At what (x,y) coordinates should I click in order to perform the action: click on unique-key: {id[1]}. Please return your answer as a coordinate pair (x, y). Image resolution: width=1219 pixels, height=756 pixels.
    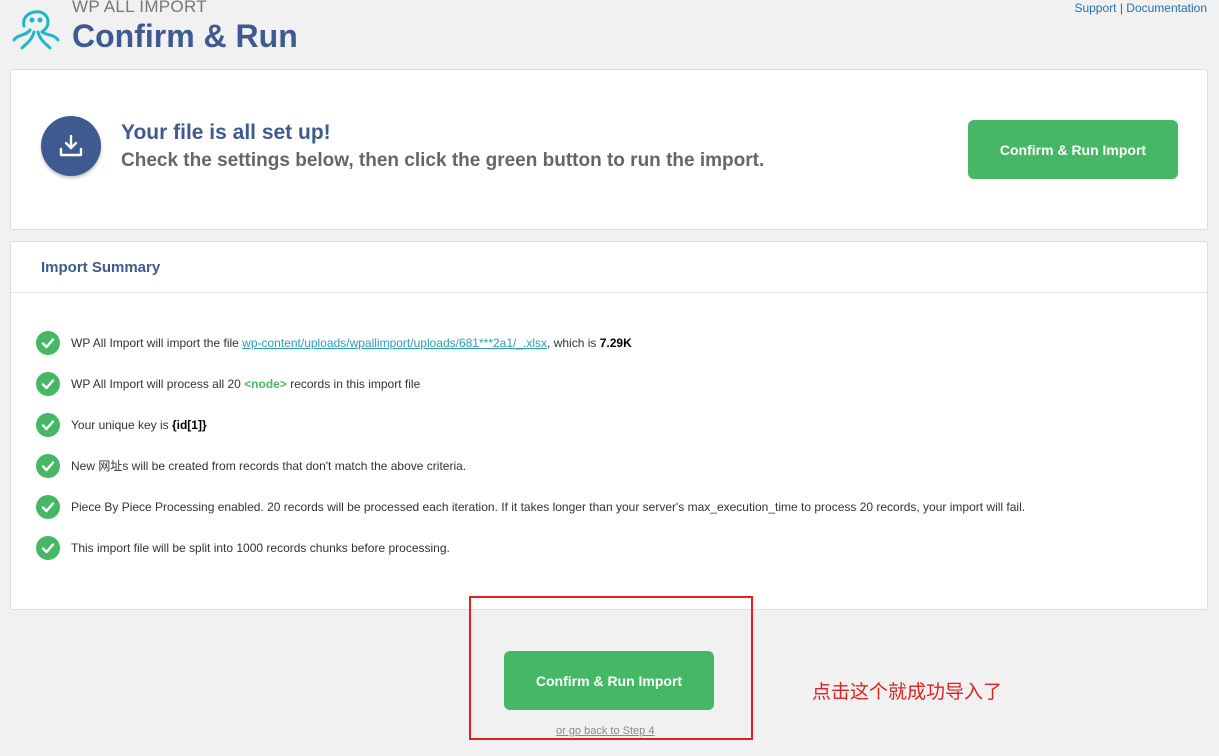
    Looking at the image, I should click on (189, 424).